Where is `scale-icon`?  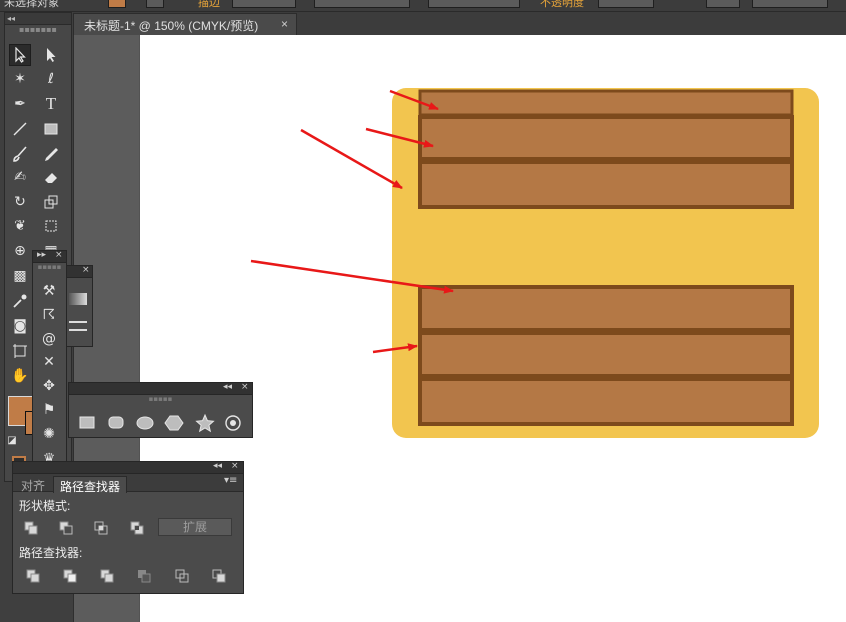
scale-icon is located at coordinates (51, 202).